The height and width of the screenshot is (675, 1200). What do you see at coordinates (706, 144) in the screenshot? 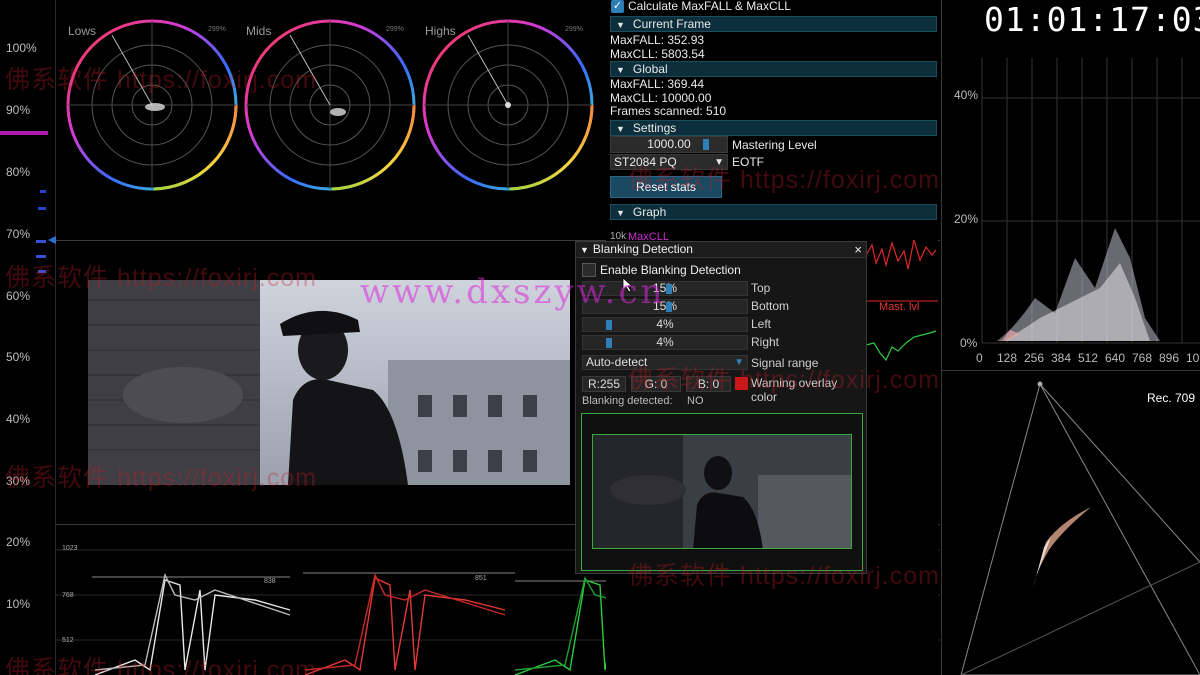
I see `mastering-level-knob` at bounding box center [706, 144].